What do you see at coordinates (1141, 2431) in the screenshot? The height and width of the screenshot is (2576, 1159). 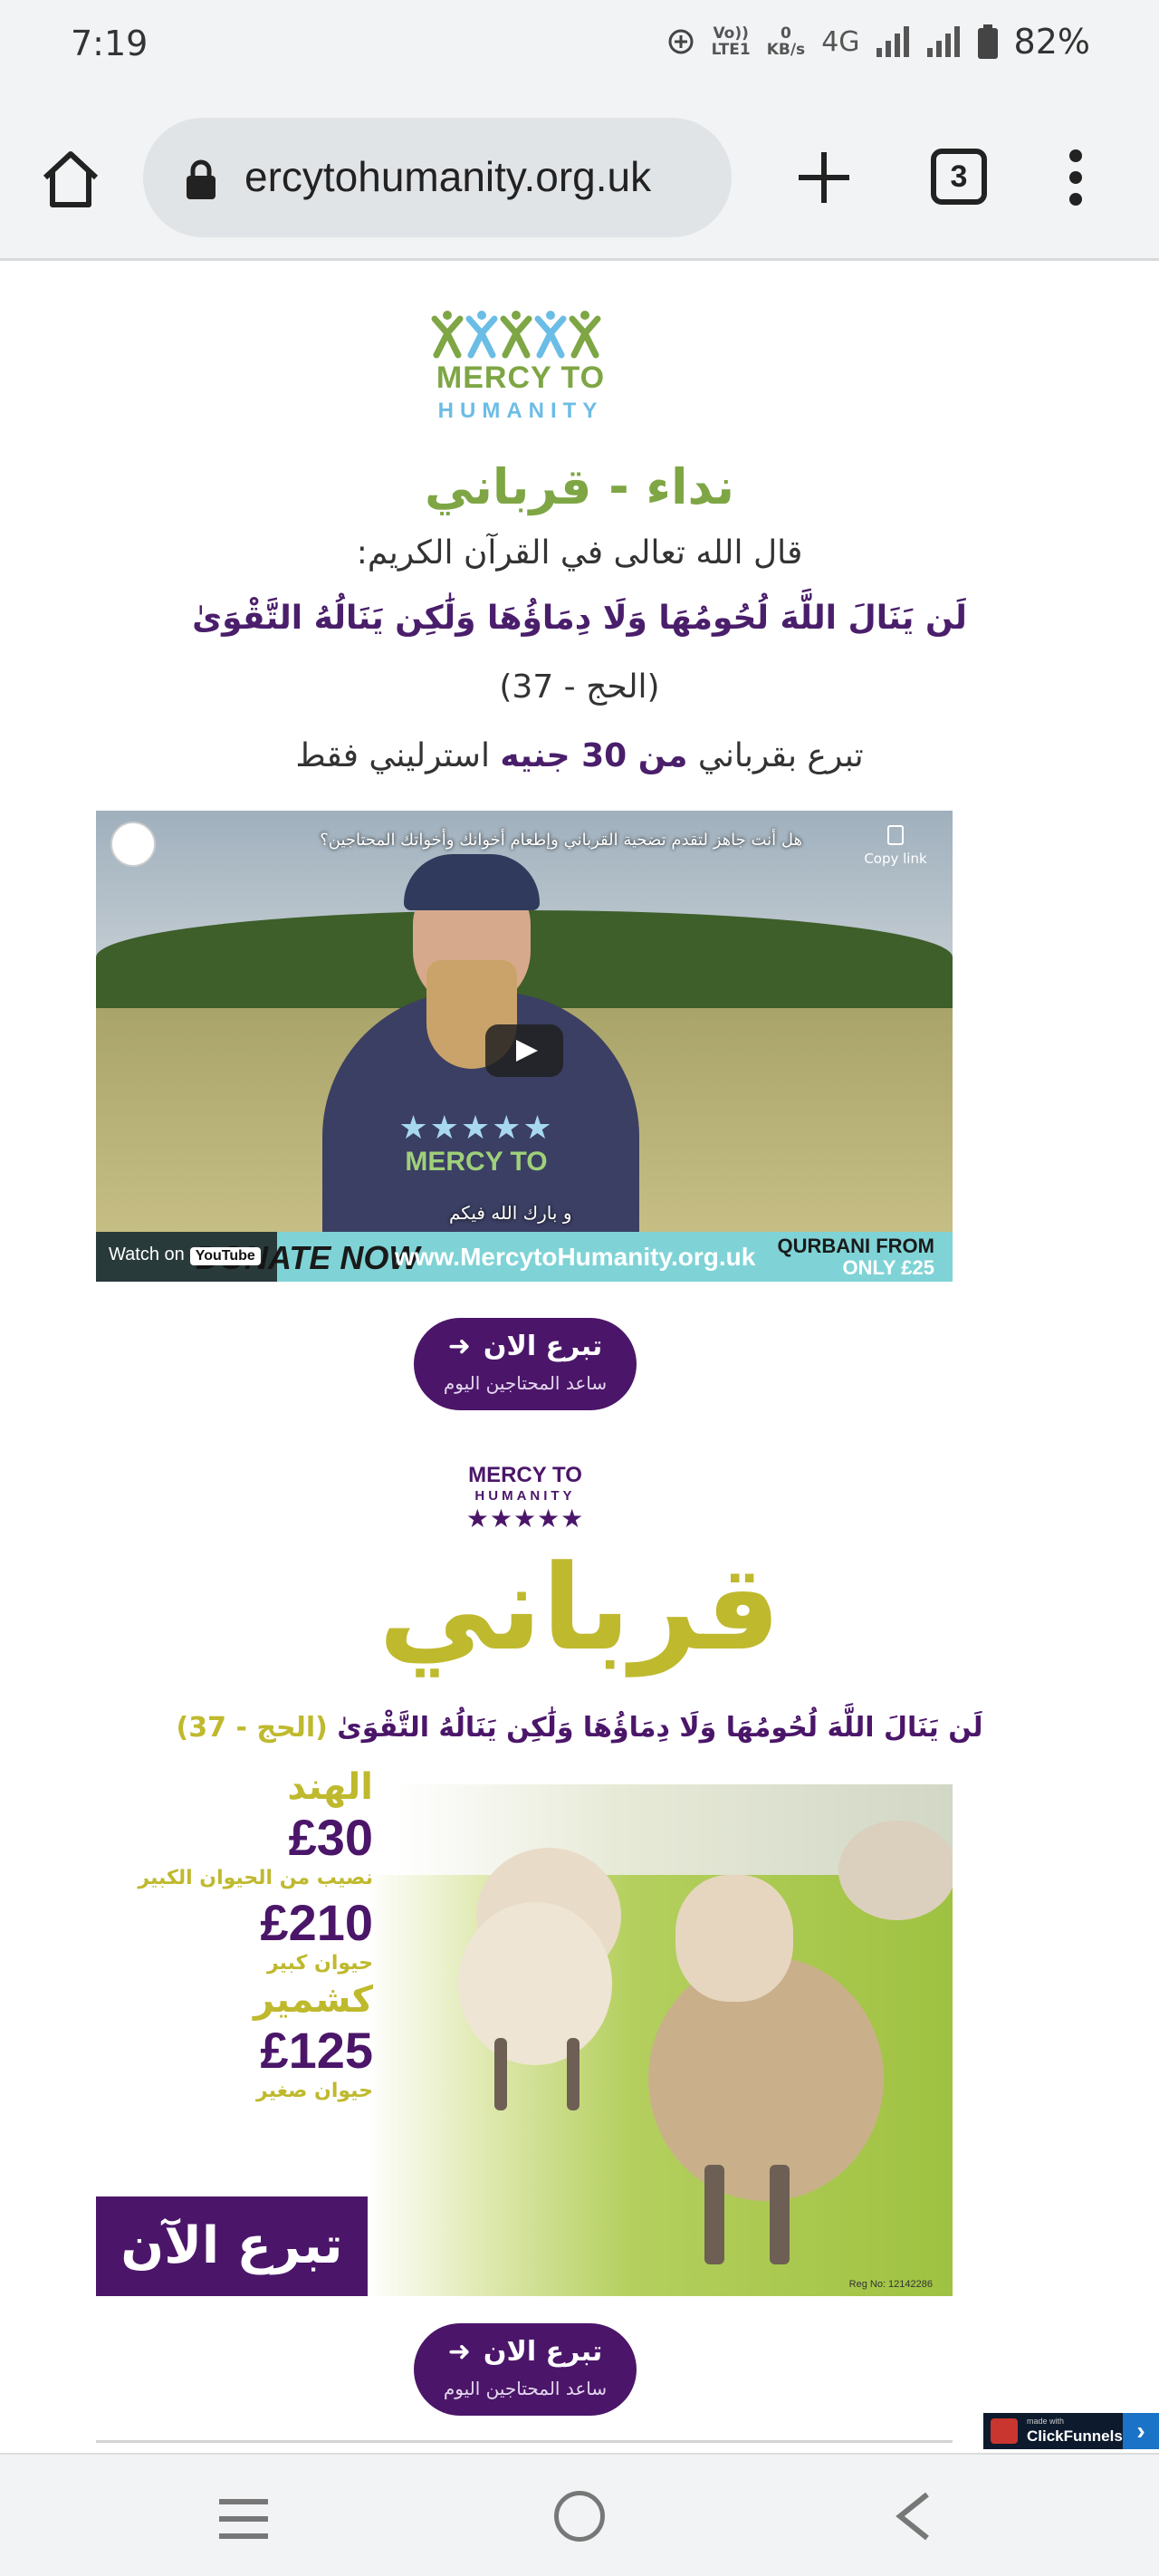 I see `chevron-right-icon: ›` at bounding box center [1141, 2431].